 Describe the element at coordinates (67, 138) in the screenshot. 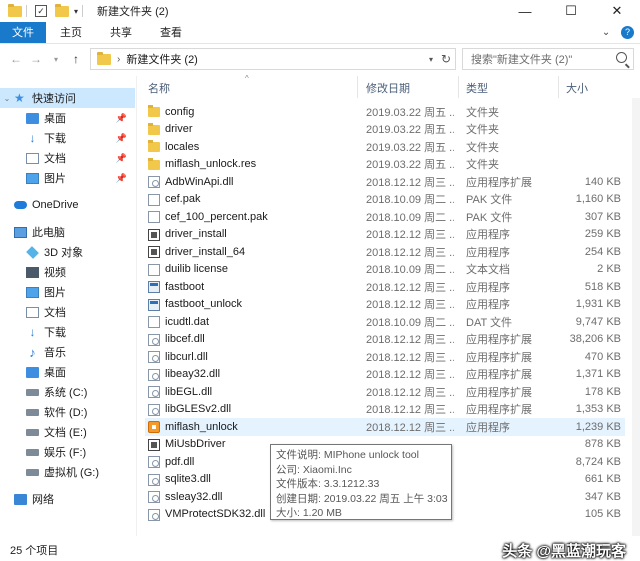

I see `nav-downloads: ↓ 下载 📌` at that location.